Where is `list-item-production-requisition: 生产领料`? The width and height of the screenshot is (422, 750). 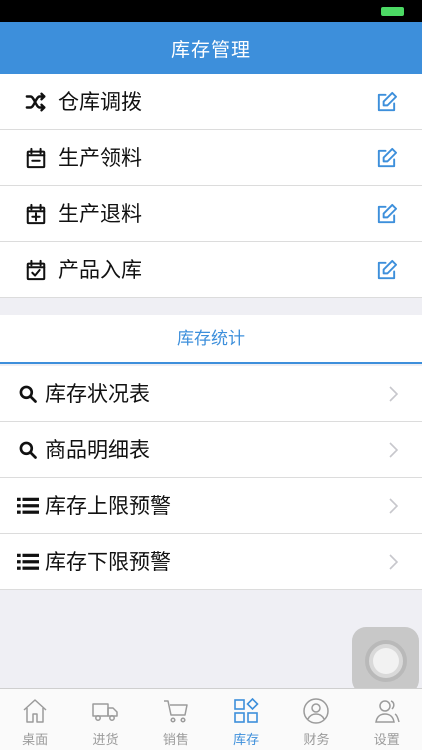 list-item-production-requisition: 生产领料 is located at coordinates (211, 158).